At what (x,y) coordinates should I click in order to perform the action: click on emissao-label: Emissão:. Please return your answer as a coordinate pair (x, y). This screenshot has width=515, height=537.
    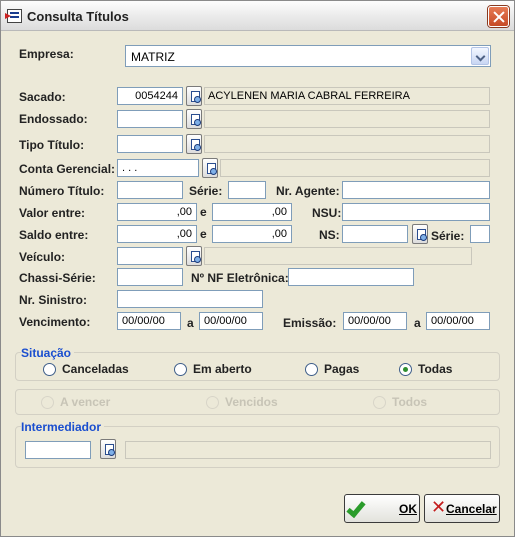
    Looking at the image, I should click on (310, 323).